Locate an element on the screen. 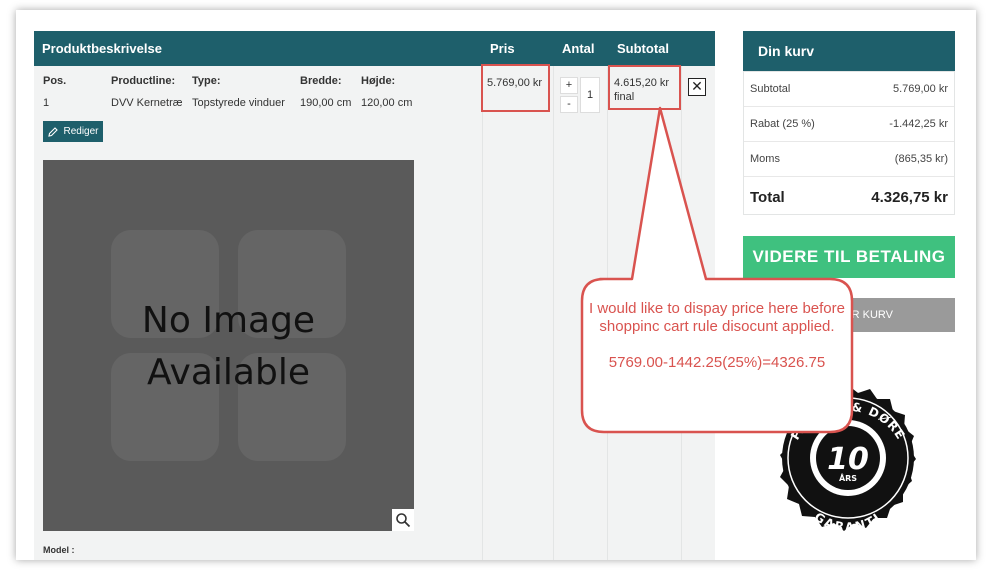 This screenshot has height=577, width=998. model-label: Model : is located at coordinates (59, 550).